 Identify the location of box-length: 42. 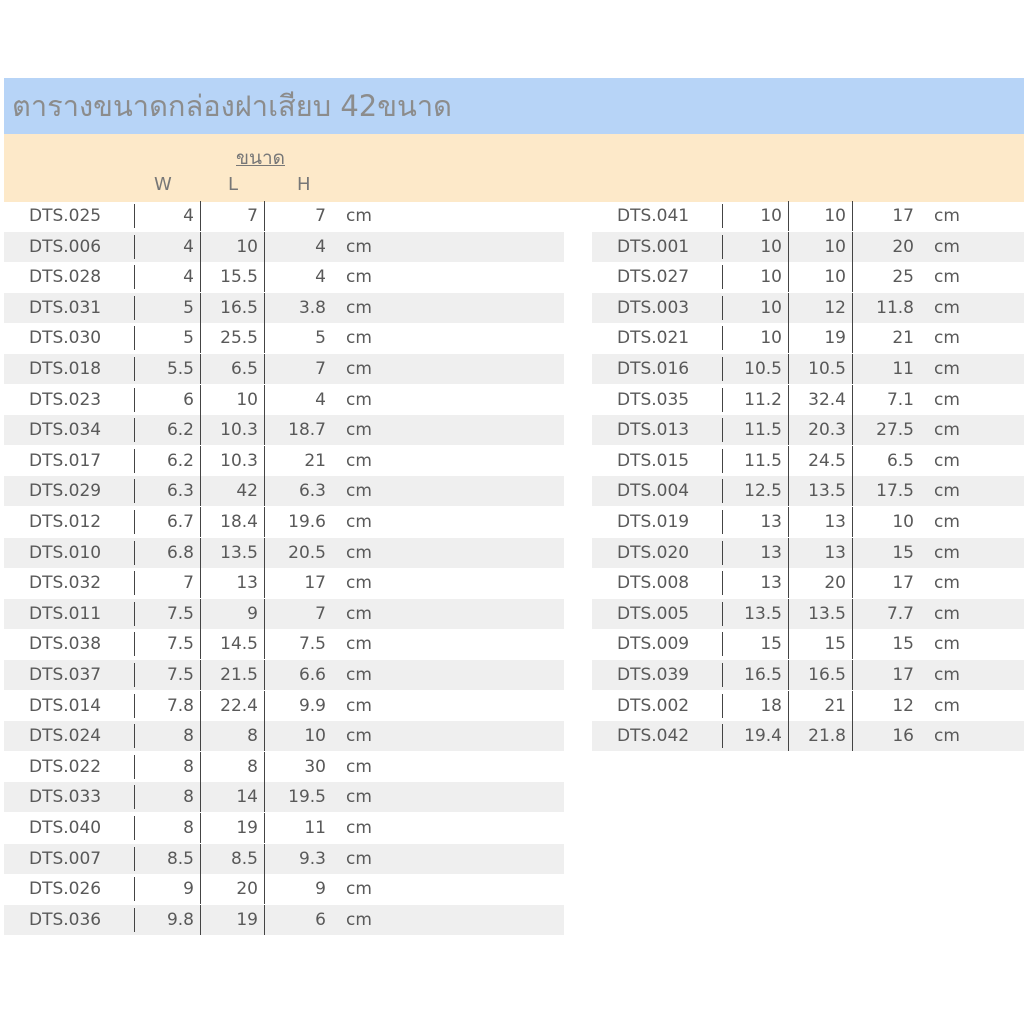
(232, 491).